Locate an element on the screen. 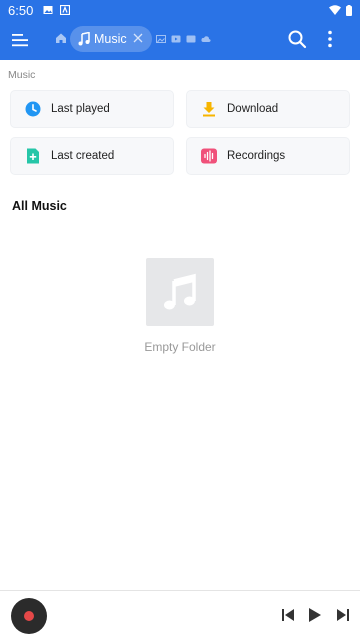  status-time: 6:50 is located at coordinates (21, 10).